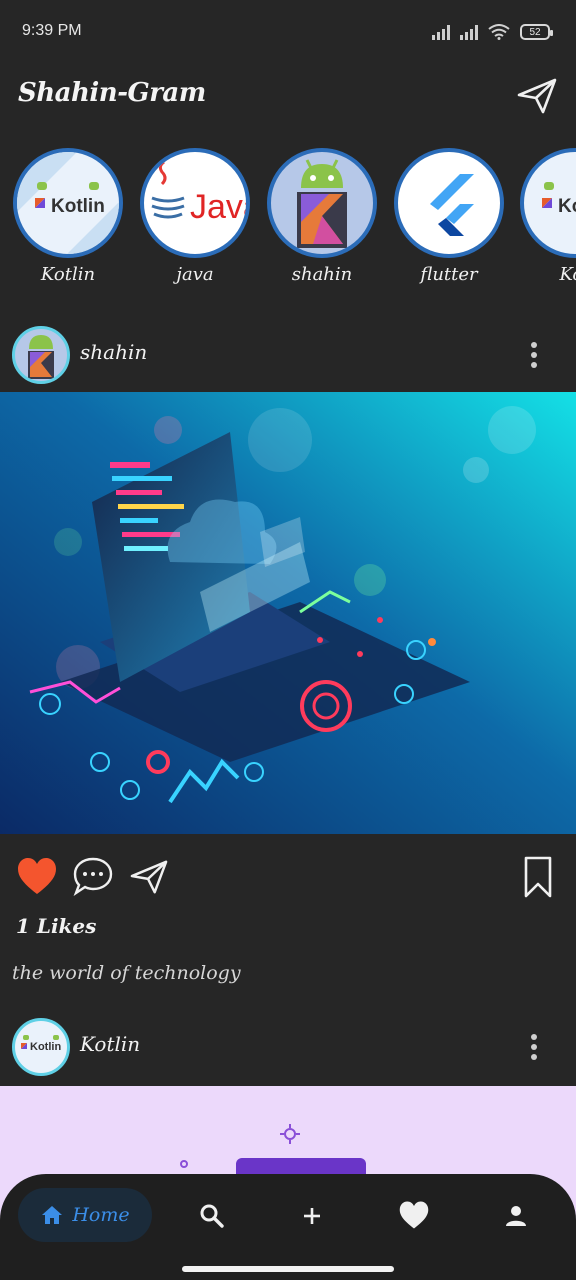 Image resolution: width=576 pixels, height=1280 pixels. I want to click on comment-icon, so click(93, 876).